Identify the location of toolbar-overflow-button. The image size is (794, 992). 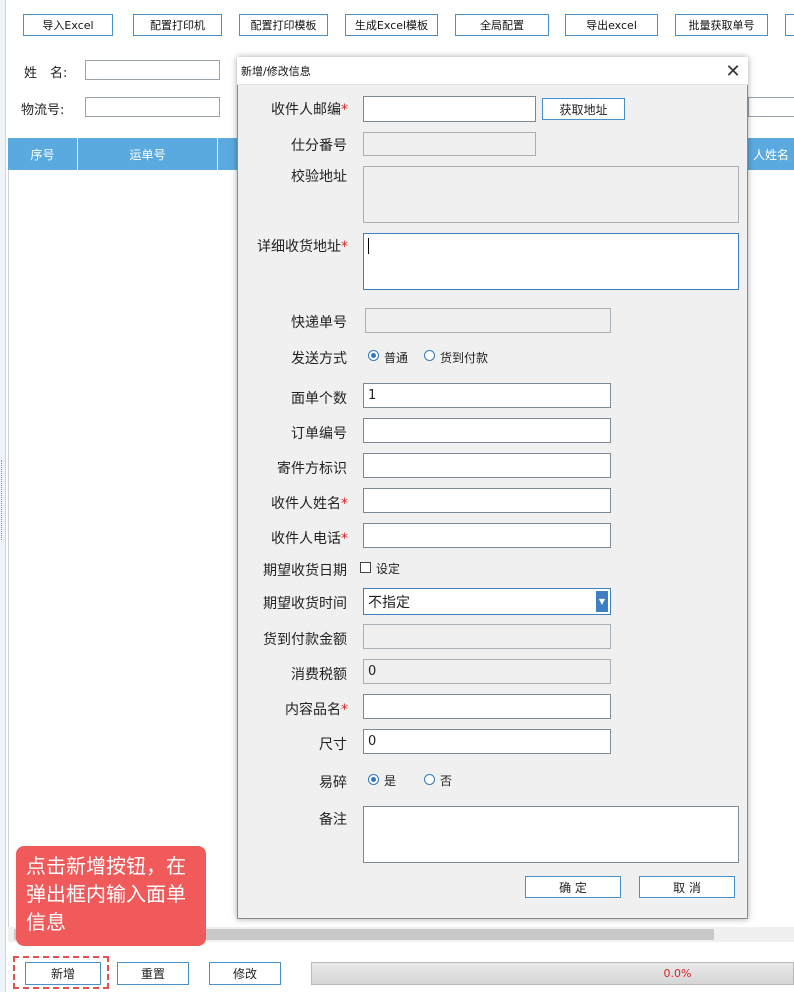
(789, 25).